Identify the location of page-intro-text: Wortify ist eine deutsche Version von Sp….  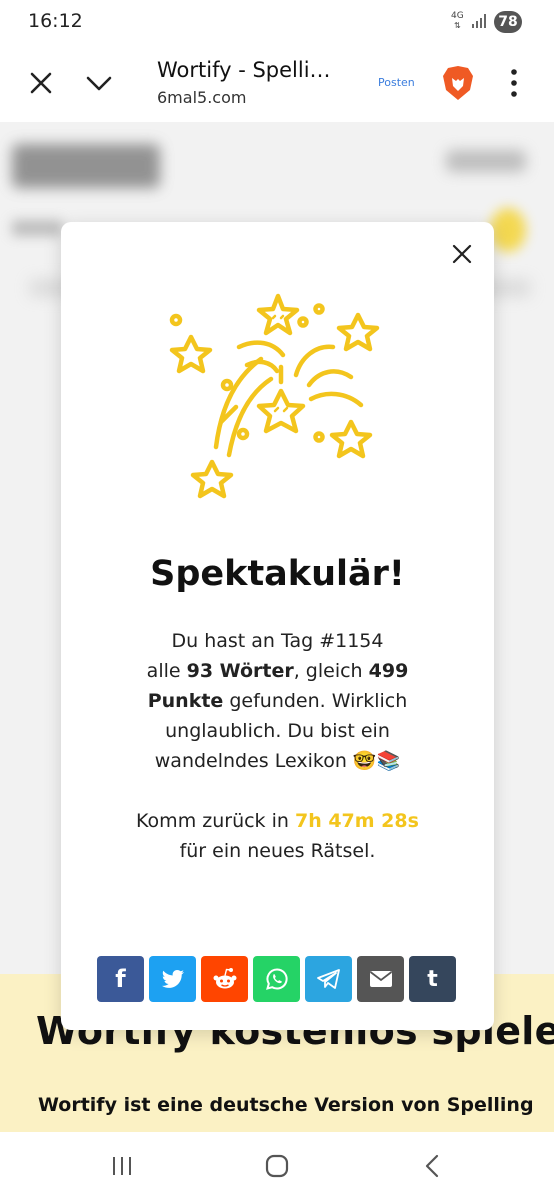
(286, 1105).